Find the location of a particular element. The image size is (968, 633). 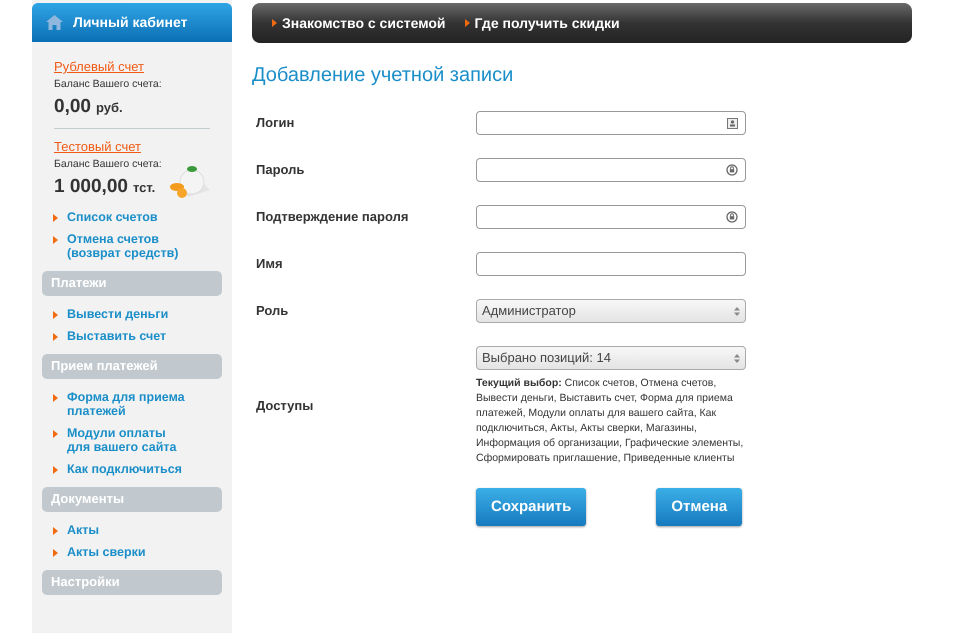

sidebar-link: Список счетов is located at coordinates (112, 217).